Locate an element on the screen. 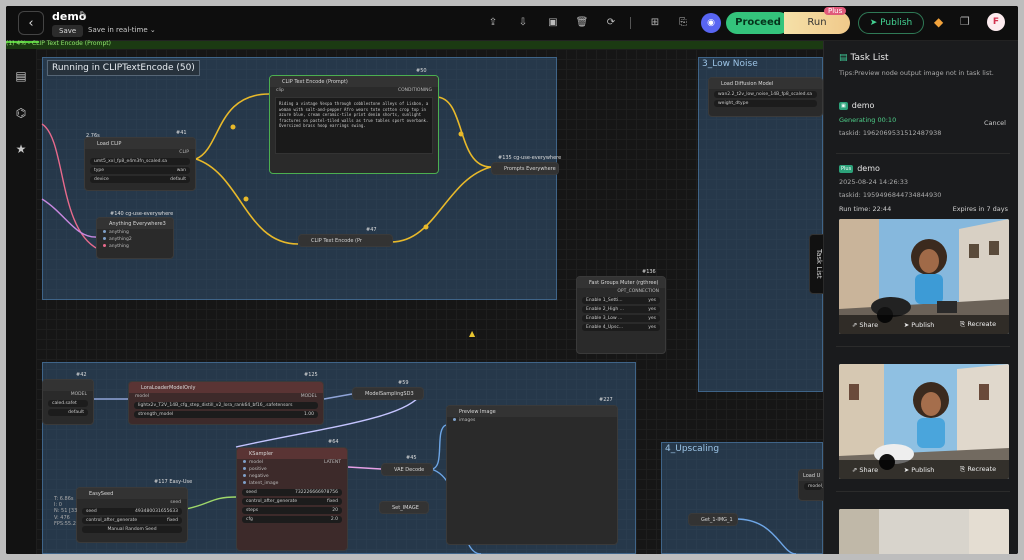 The width and height of the screenshot is (1024, 560). toolbar-divider is located at coordinates (630, 23).